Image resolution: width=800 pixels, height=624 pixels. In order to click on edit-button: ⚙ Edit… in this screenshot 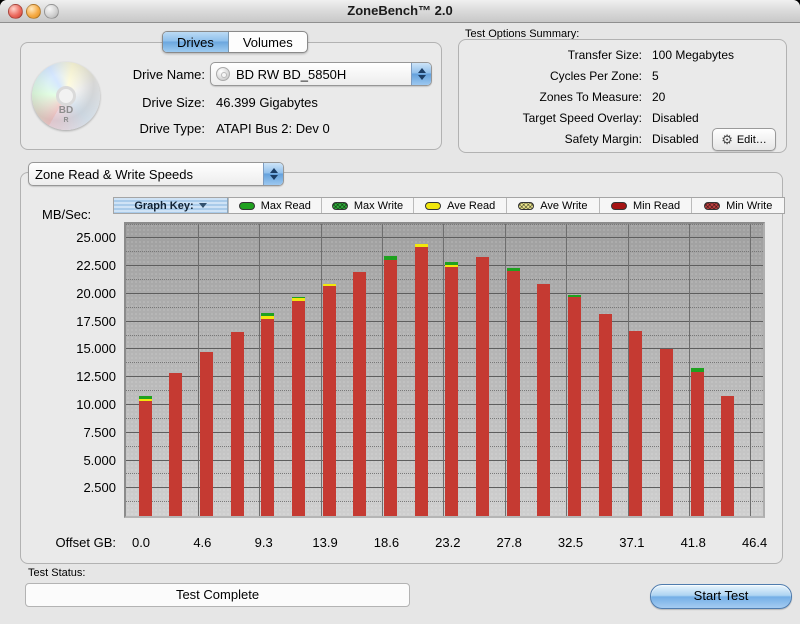, I will do `click(744, 139)`.